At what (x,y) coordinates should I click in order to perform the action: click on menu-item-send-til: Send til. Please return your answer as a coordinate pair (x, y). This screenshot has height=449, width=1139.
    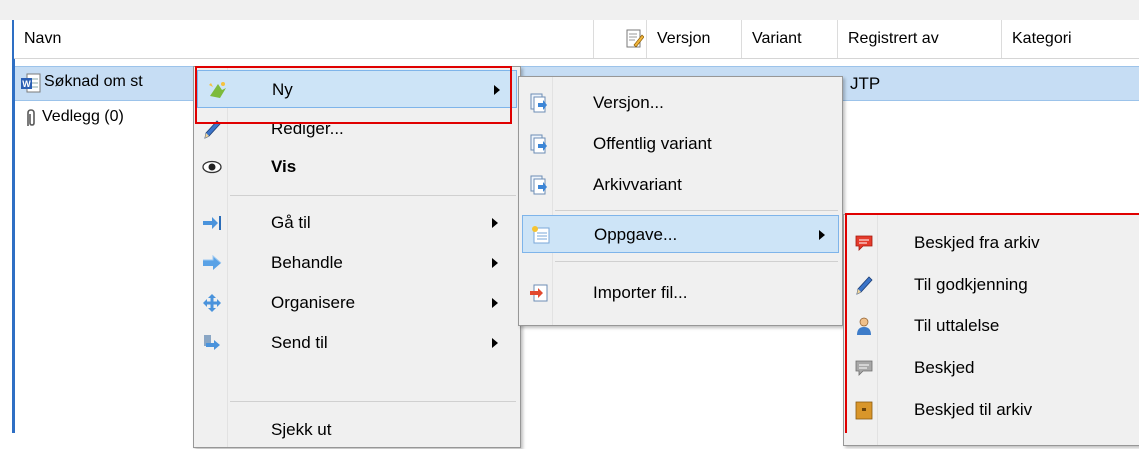
    Looking at the image, I should click on (357, 343).